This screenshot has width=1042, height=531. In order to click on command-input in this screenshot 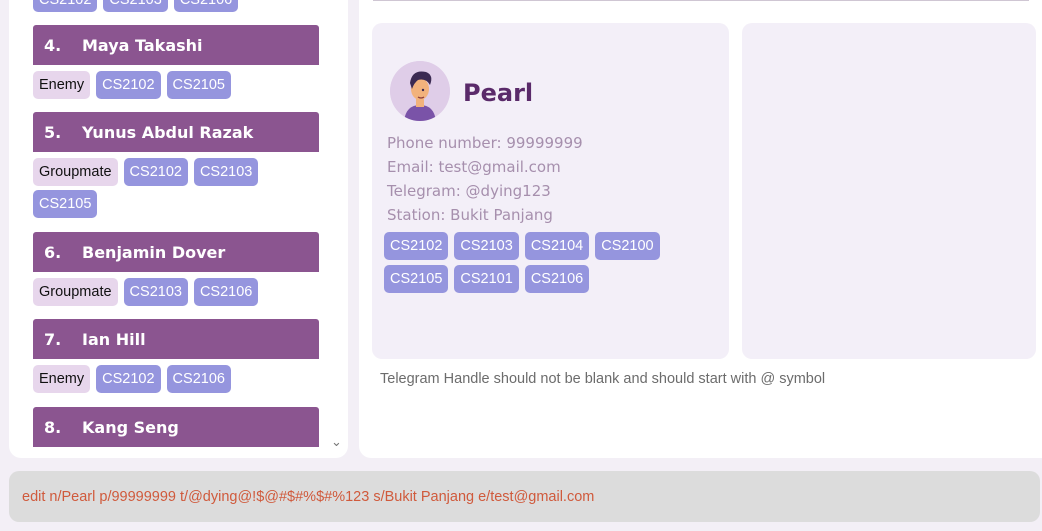, I will do `click(524, 496)`.